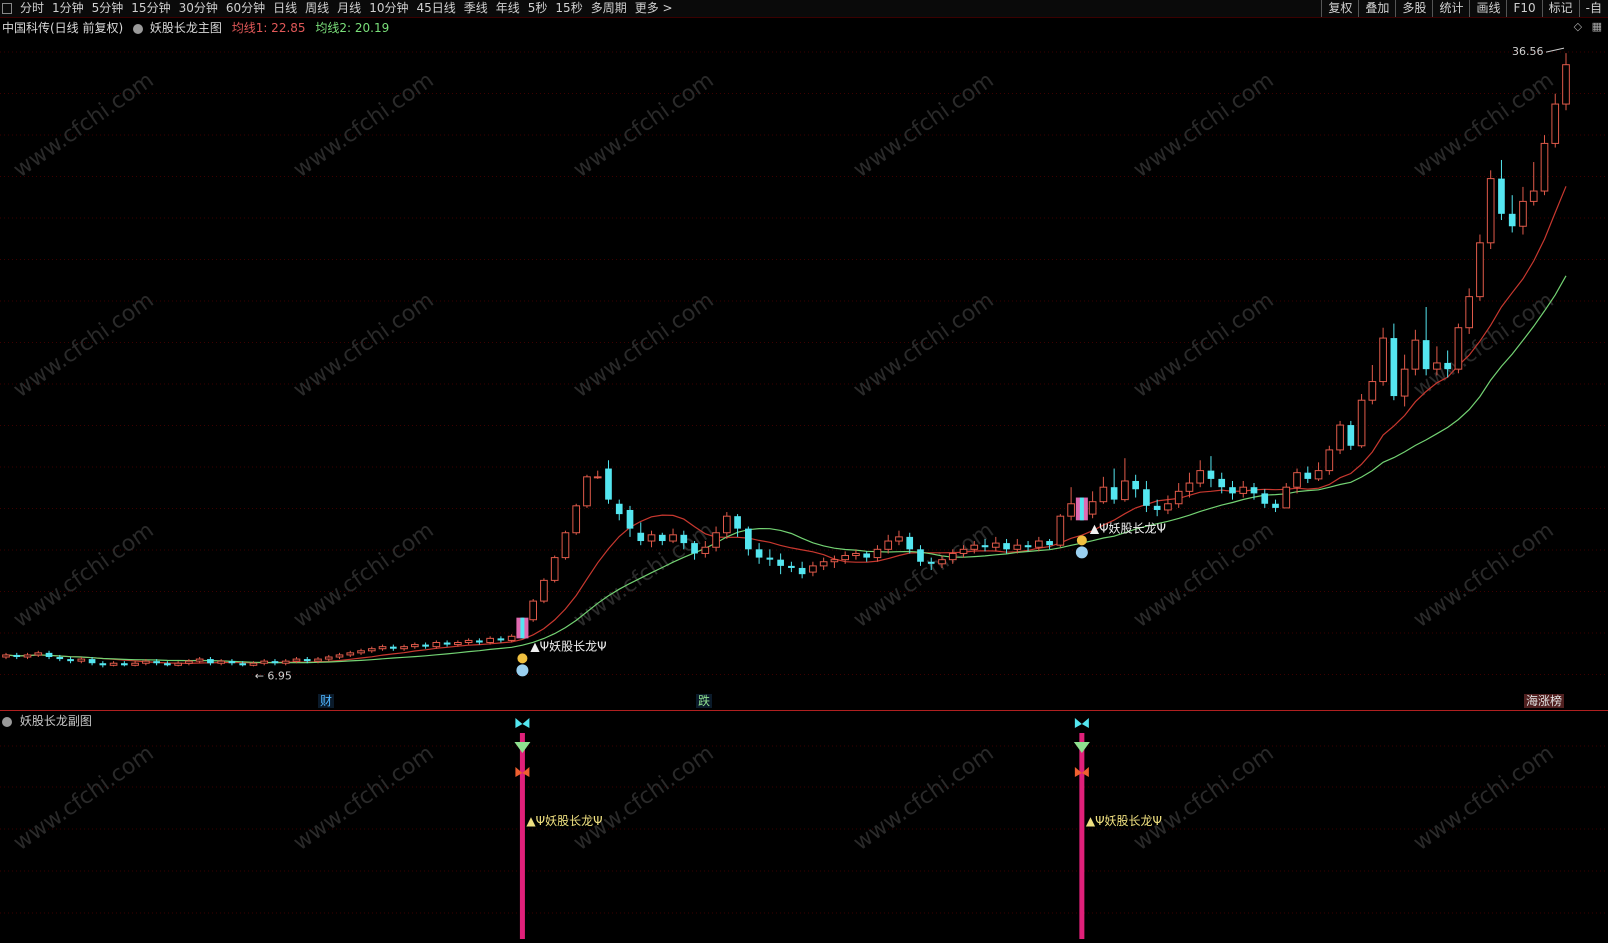 The image size is (1608, 943). Describe the element at coordinates (7, 8) in the screenshot. I see `toolbar-menu-icon` at that location.